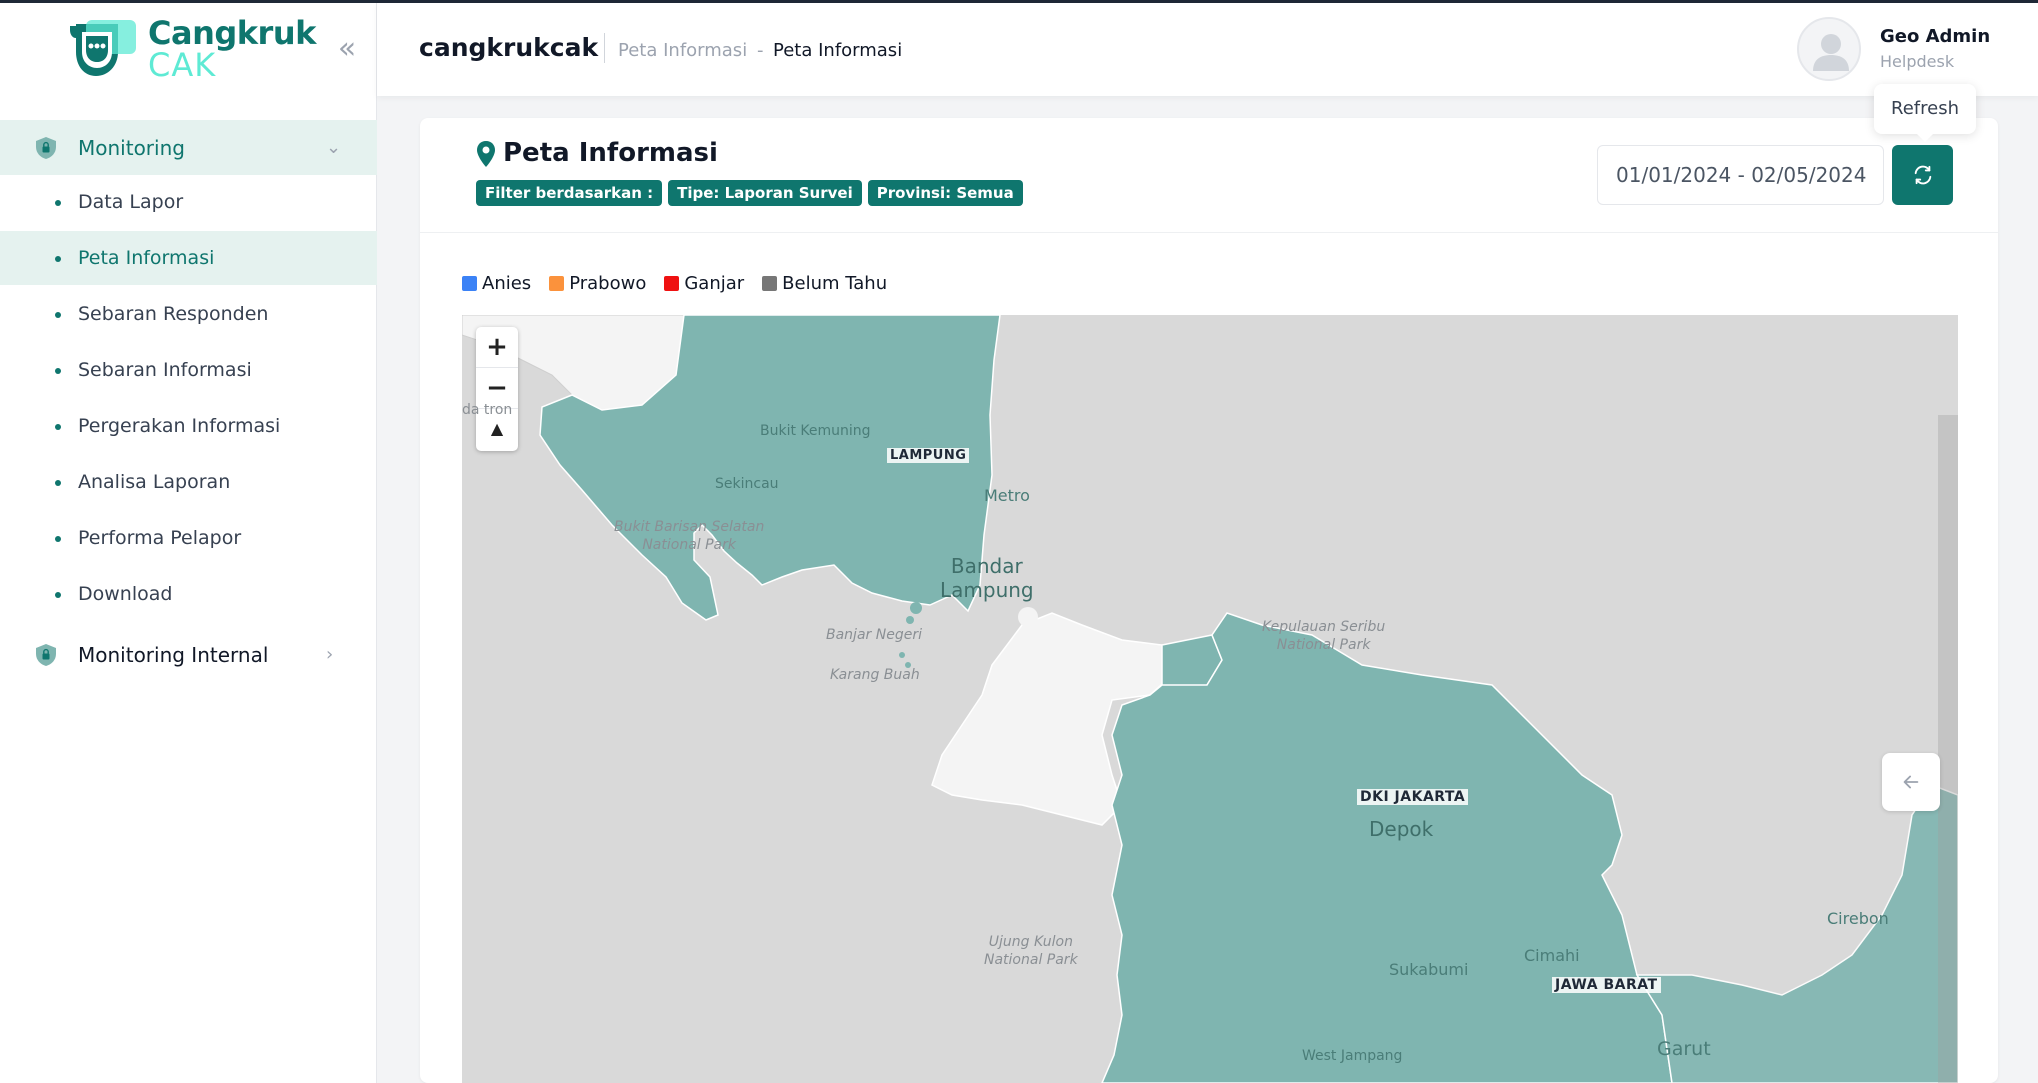 This screenshot has height=1083, width=2038. What do you see at coordinates (1858, 918) in the screenshot?
I see `map-label-cirebon: Cirebon` at bounding box center [1858, 918].